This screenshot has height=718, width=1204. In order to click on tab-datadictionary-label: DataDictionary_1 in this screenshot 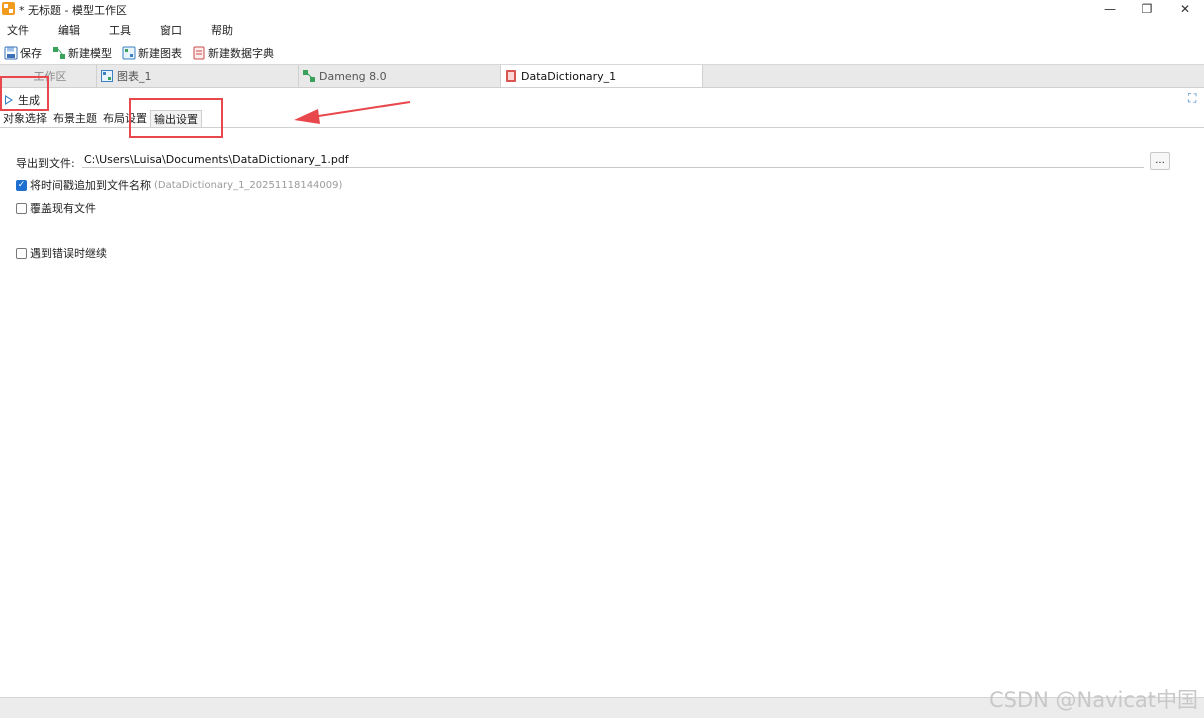, I will do `click(569, 76)`.